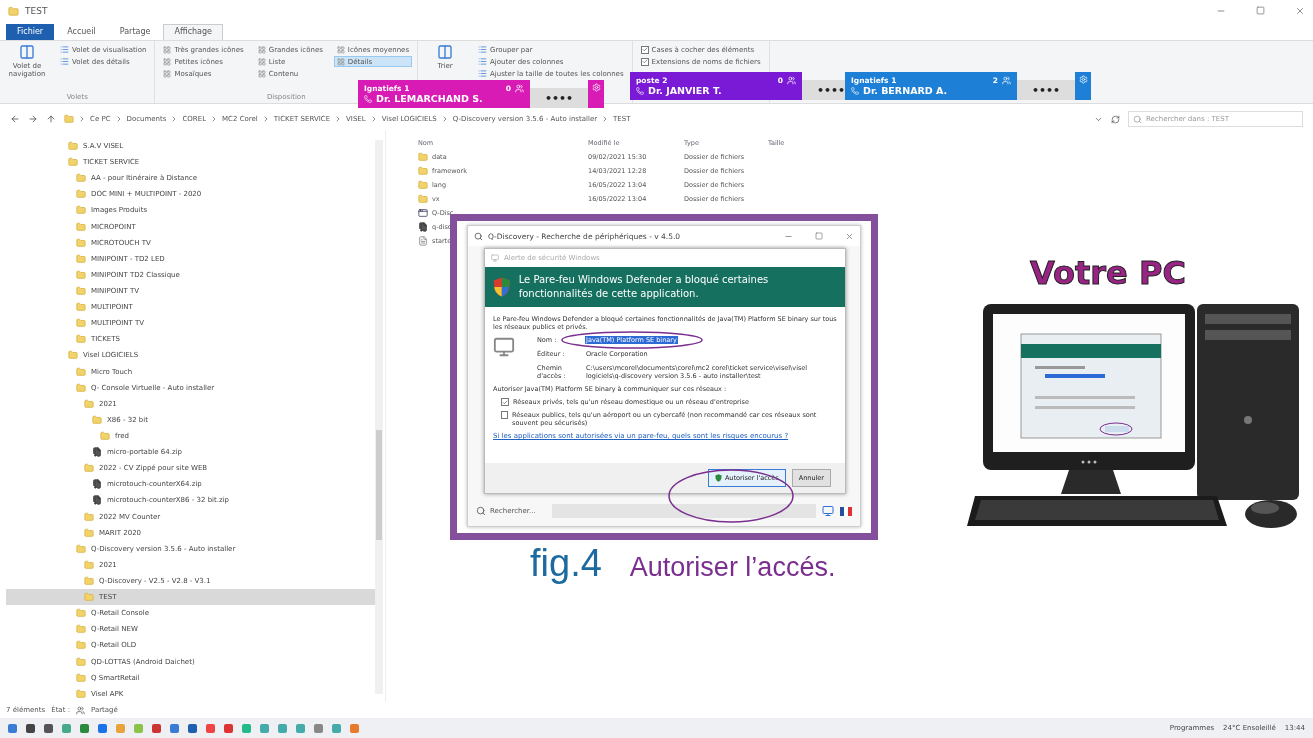 Image resolution: width=1313 pixels, height=738 pixels. I want to click on program-icon, so click(504, 347).